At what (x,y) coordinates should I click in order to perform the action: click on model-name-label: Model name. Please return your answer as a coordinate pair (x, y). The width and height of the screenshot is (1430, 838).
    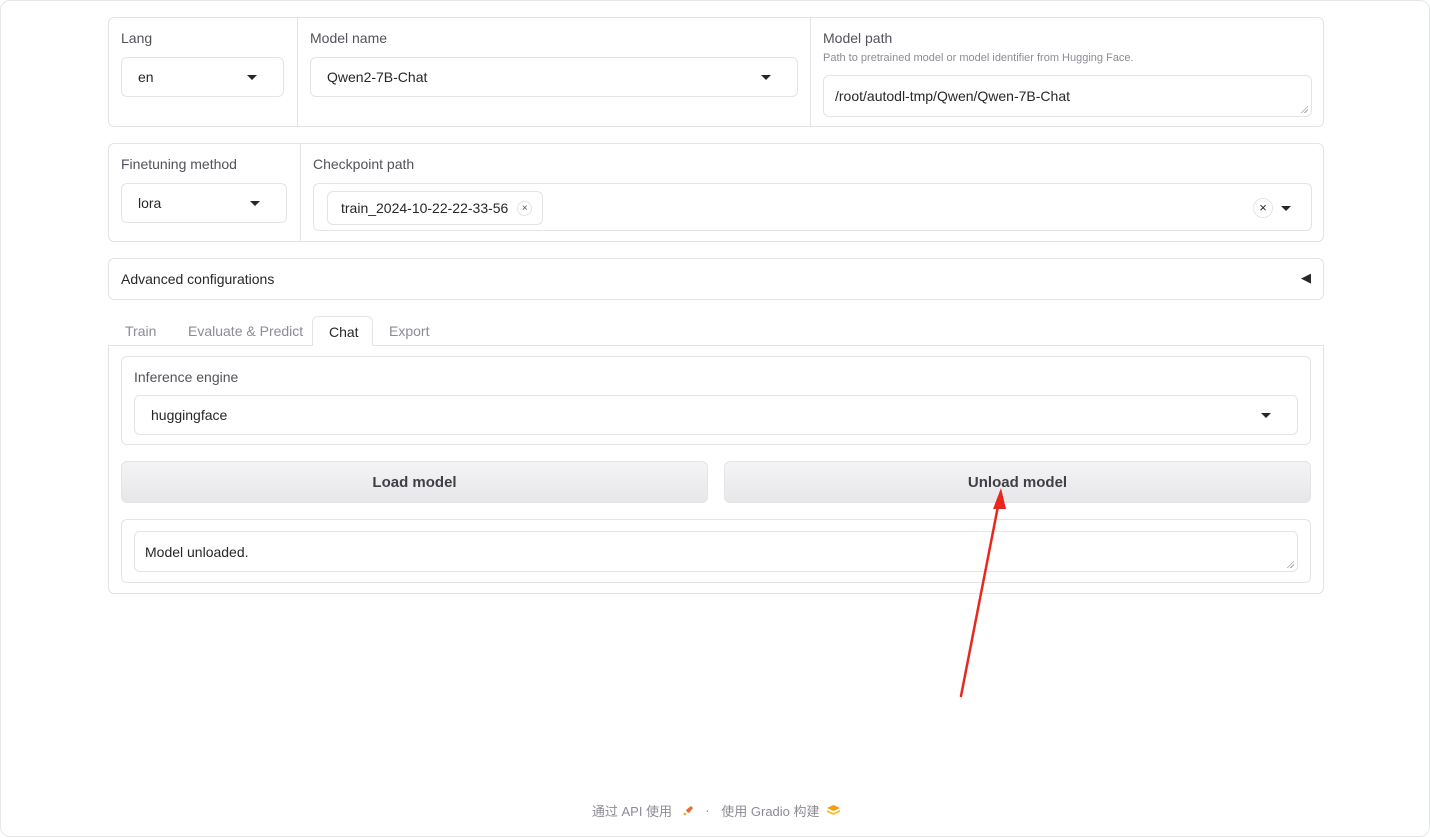
    Looking at the image, I should click on (349, 38).